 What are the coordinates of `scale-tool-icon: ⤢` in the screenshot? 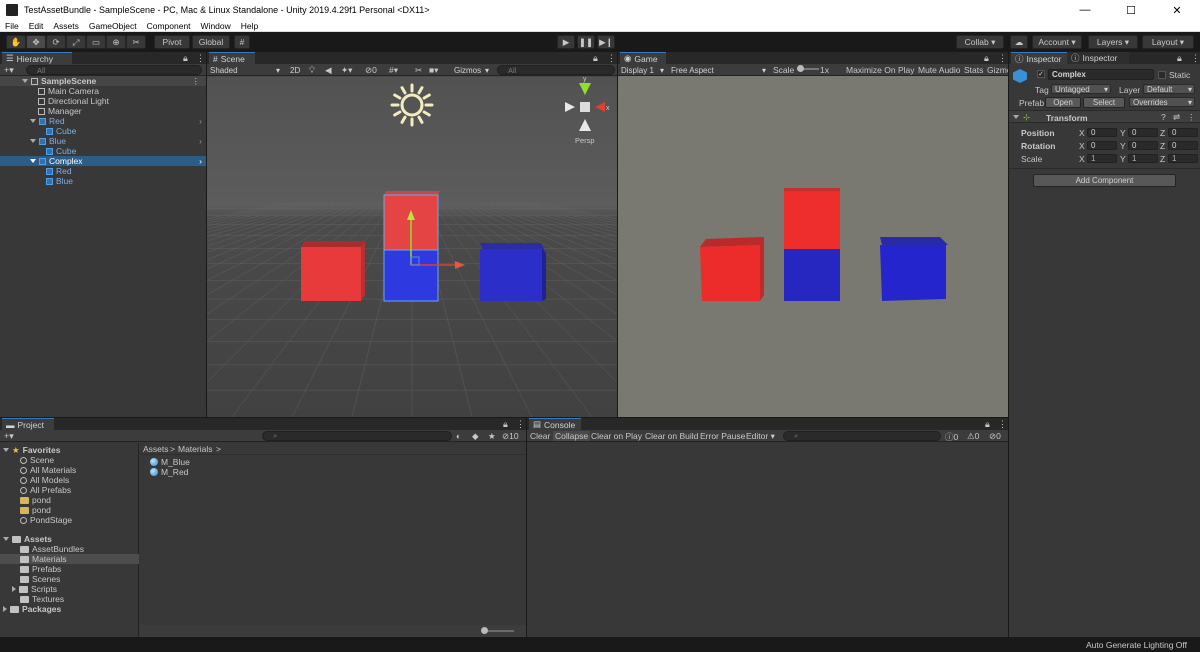 It's located at (76, 42).